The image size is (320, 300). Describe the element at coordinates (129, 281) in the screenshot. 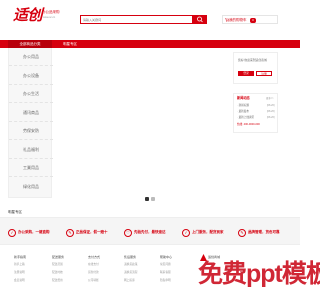

I see `footer-link: 网上投诉` at that location.